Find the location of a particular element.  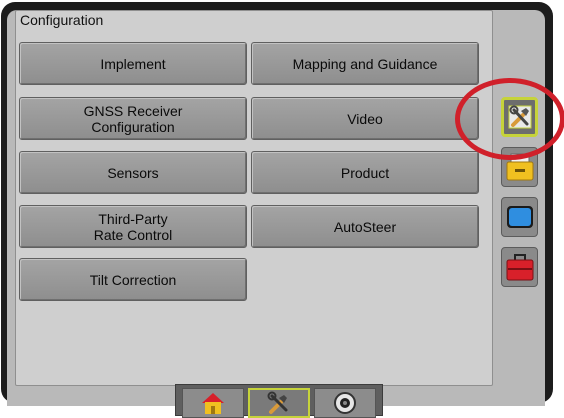

sidebar-tab-tools is located at coordinates (519, 267).